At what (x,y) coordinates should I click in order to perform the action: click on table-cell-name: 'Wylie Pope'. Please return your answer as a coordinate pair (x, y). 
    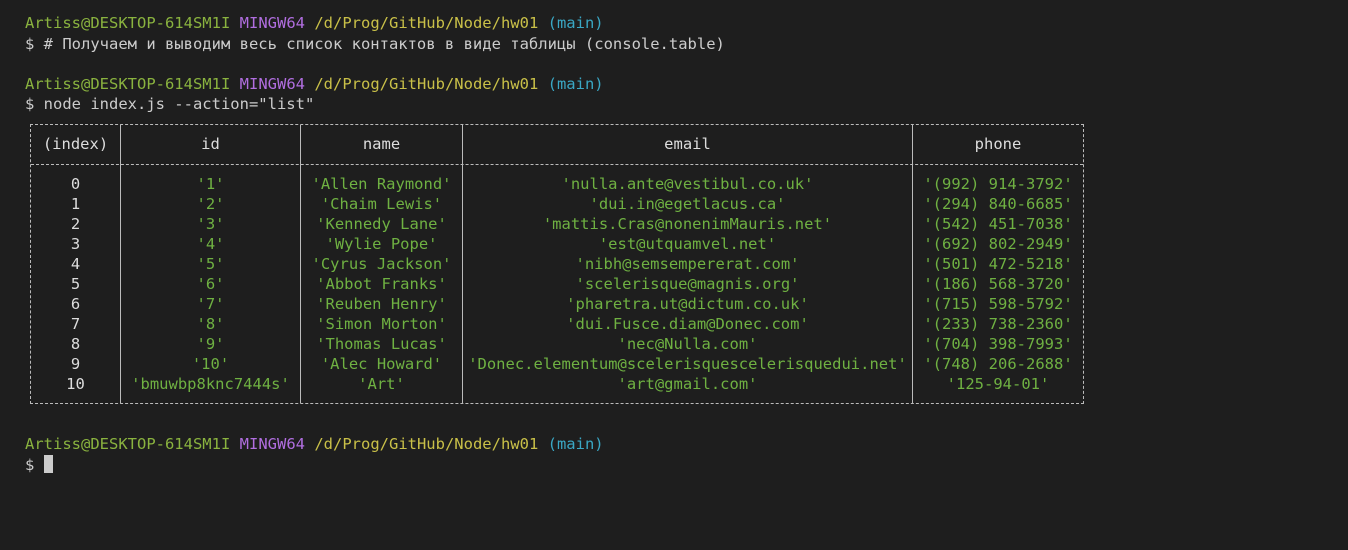
    Looking at the image, I should click on (381, 244).